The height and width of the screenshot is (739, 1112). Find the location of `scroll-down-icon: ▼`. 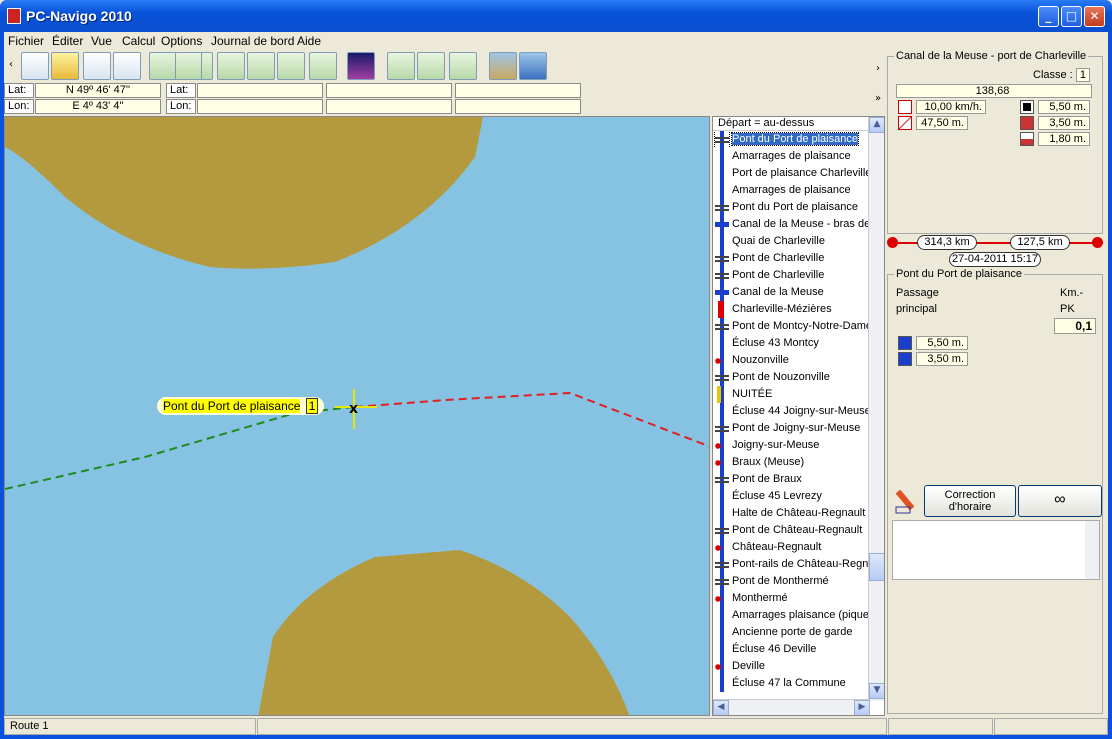

scroll-down-icon: ▼ is located at coordinates (876, 691).